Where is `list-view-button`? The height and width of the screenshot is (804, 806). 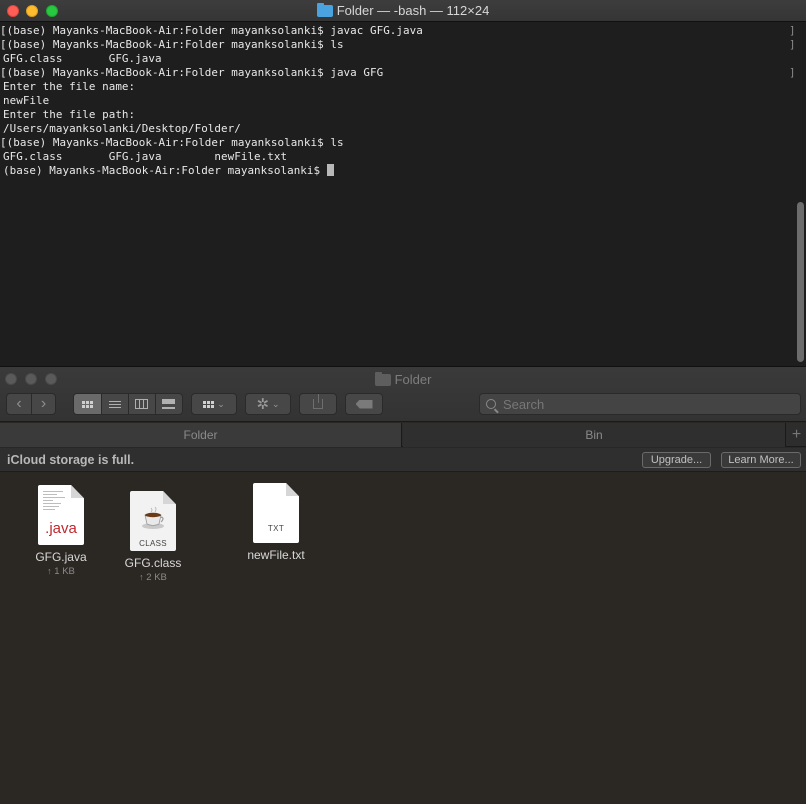 list-view-button is located at coordinates (114, 404).